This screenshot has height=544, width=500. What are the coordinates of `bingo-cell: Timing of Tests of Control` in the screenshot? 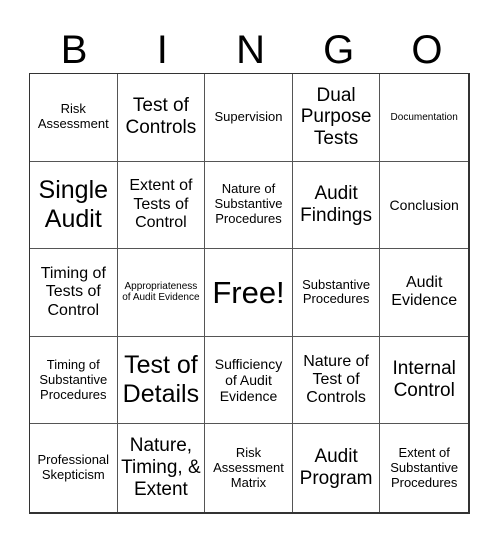 It's located at (74, 293).